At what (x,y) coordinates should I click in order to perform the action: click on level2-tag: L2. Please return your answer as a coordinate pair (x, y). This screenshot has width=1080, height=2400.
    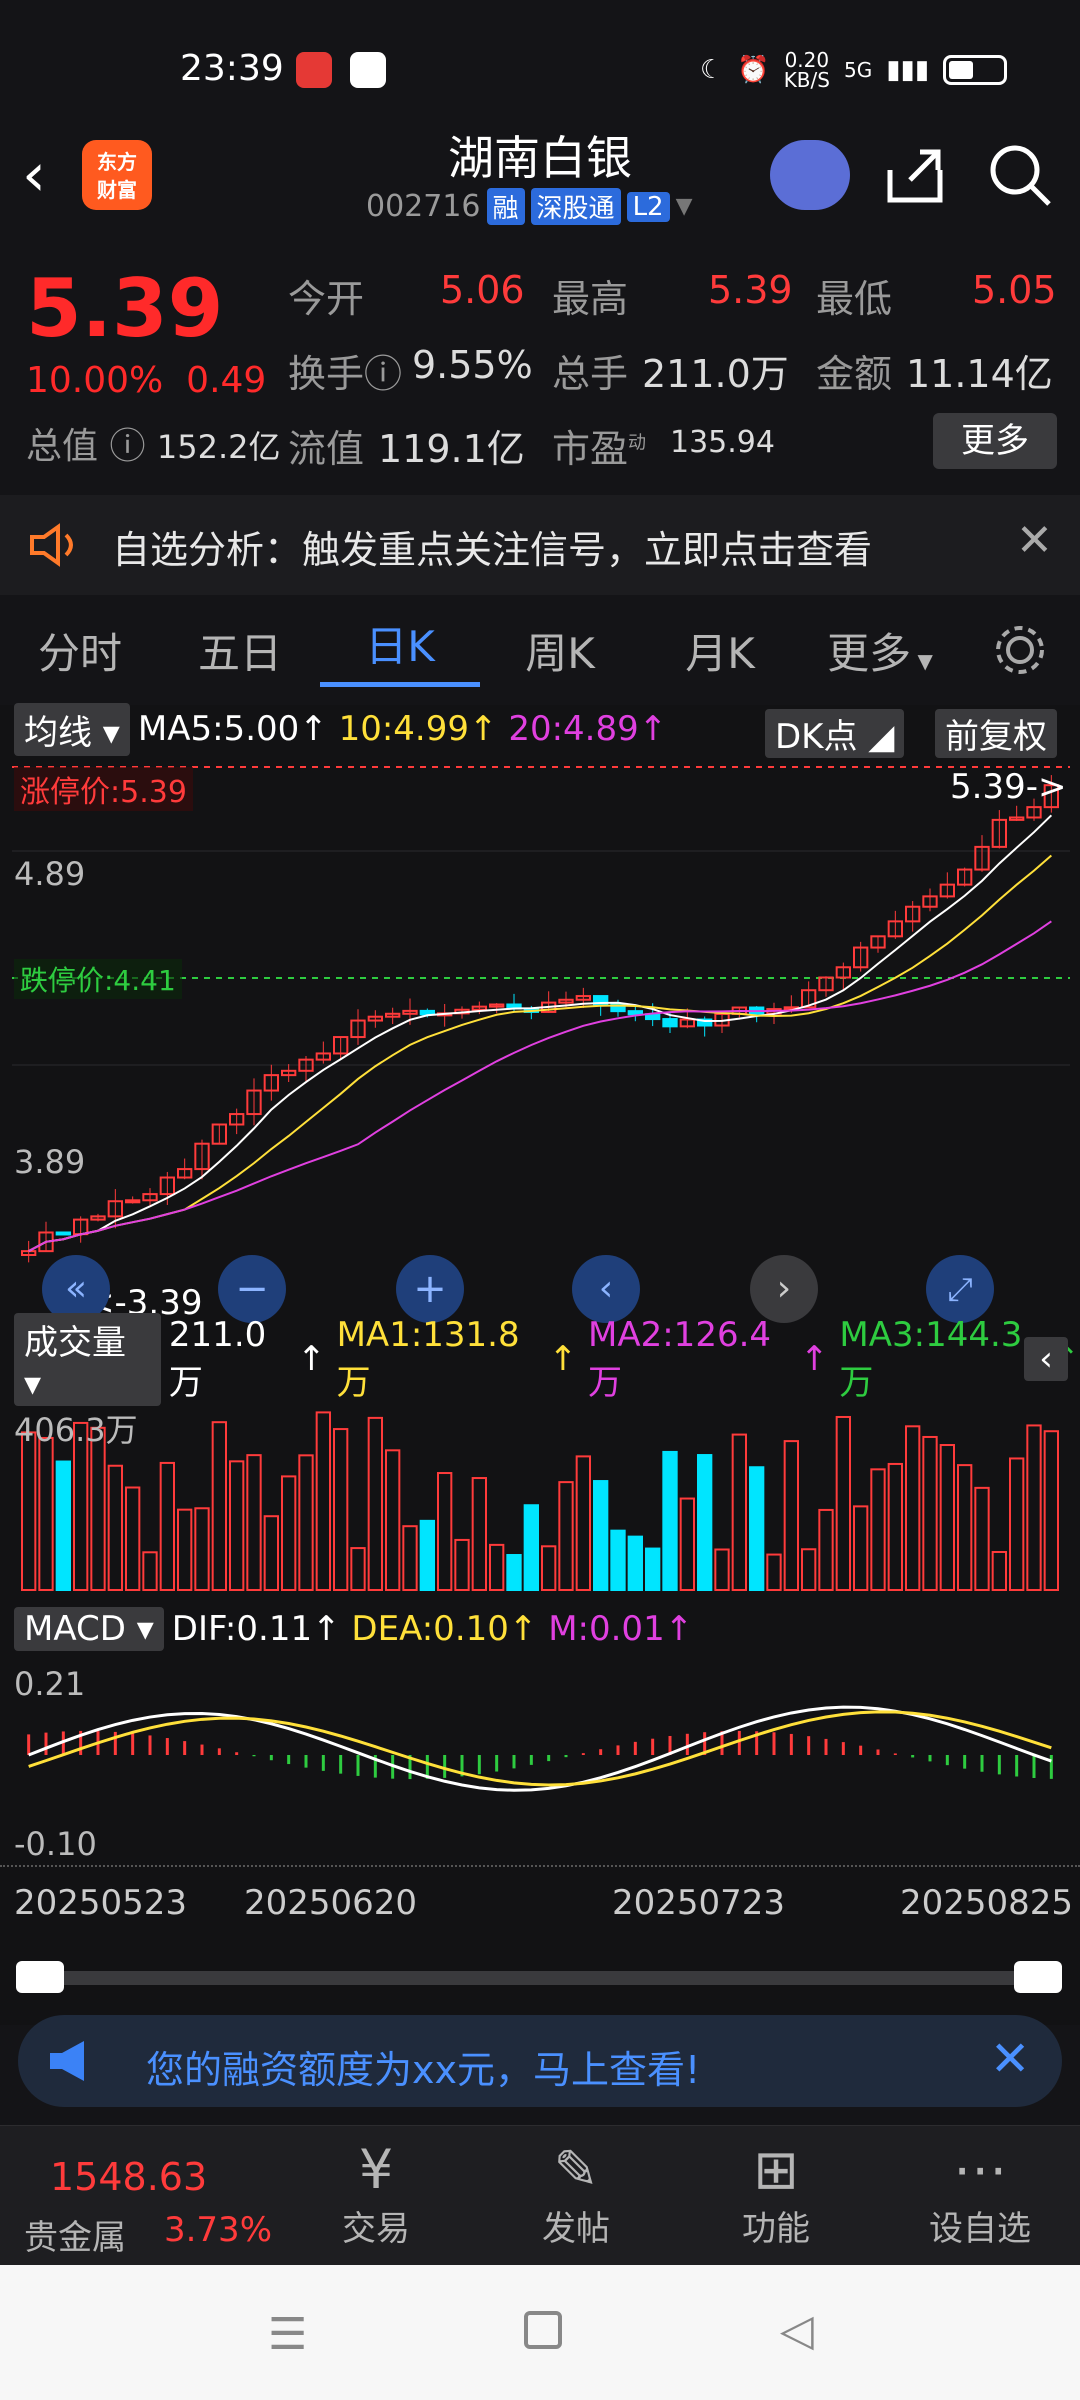
    Looking at the image, I should click on (648, 207).